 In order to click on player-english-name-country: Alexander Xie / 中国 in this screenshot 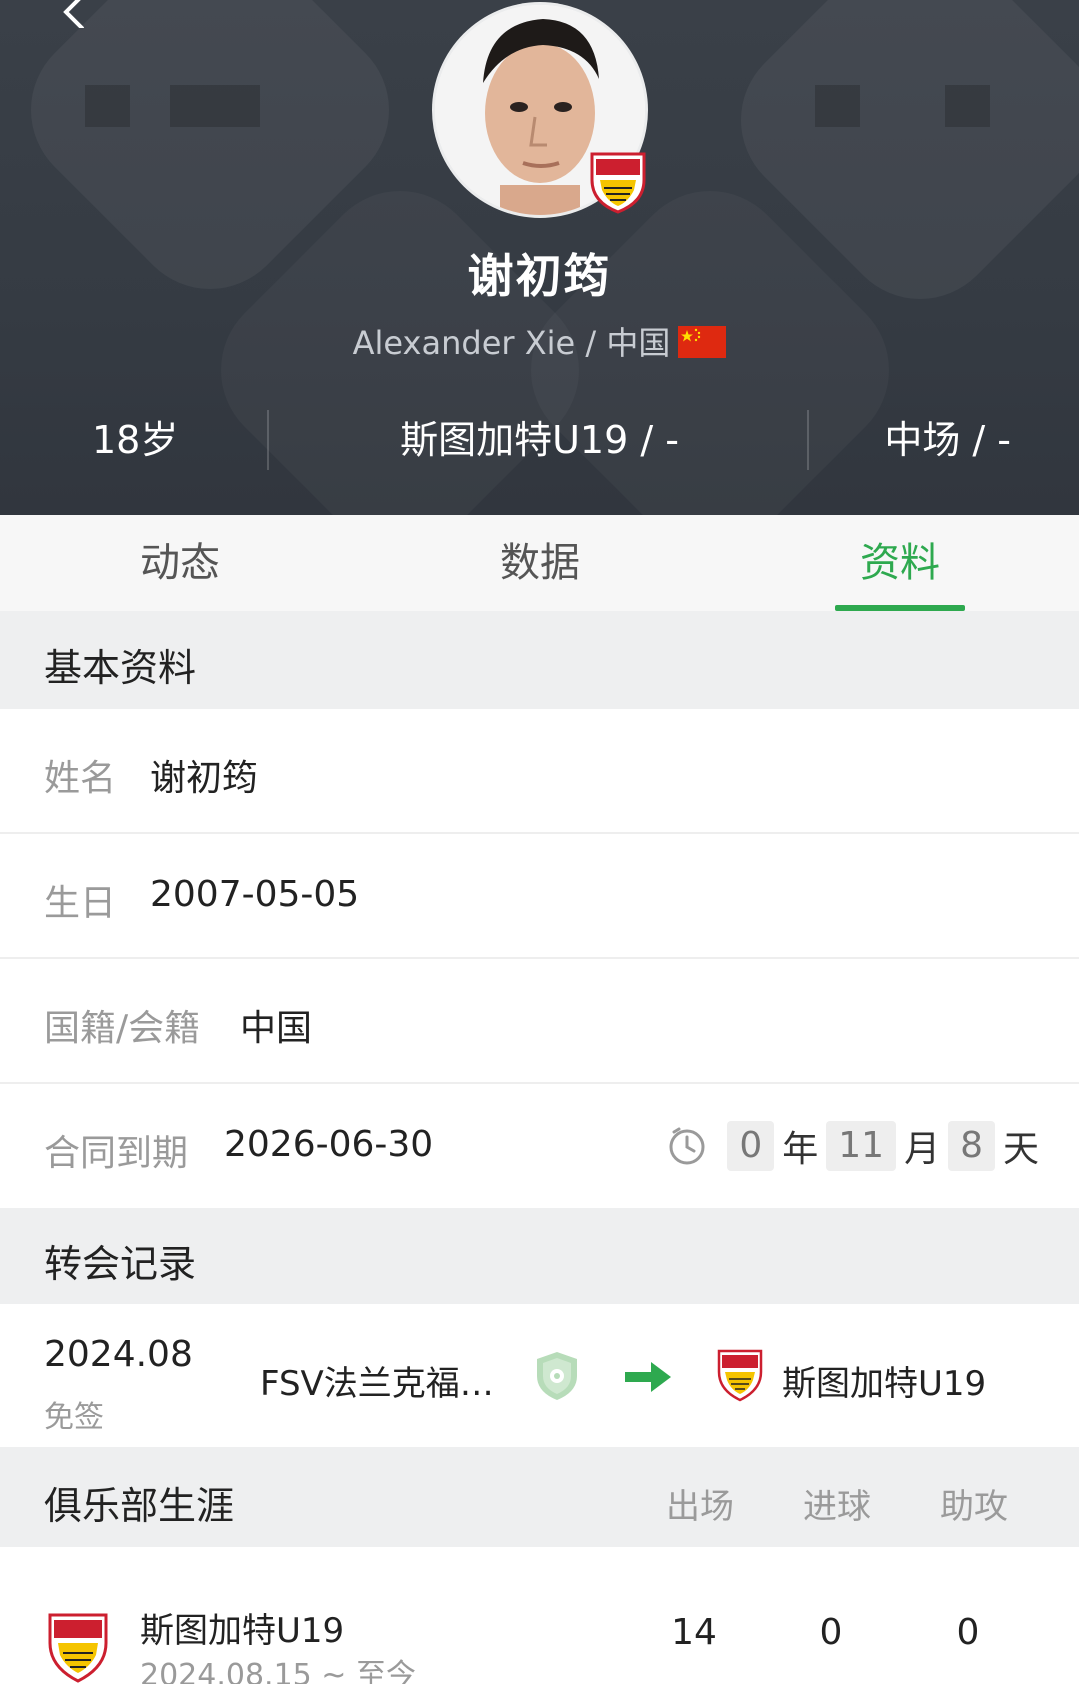, I will do `click(511, 343)`.